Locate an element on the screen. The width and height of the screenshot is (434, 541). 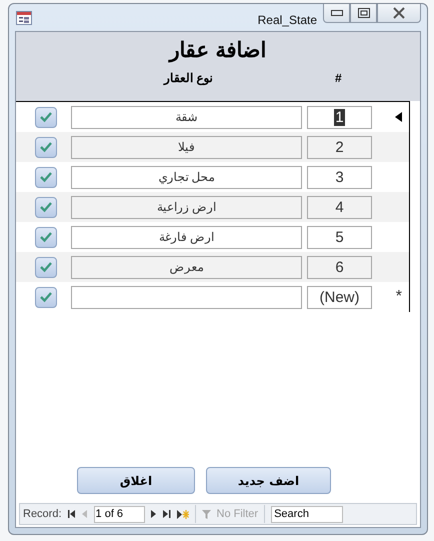
text-field: معرض is located at coordinates (186, 267).